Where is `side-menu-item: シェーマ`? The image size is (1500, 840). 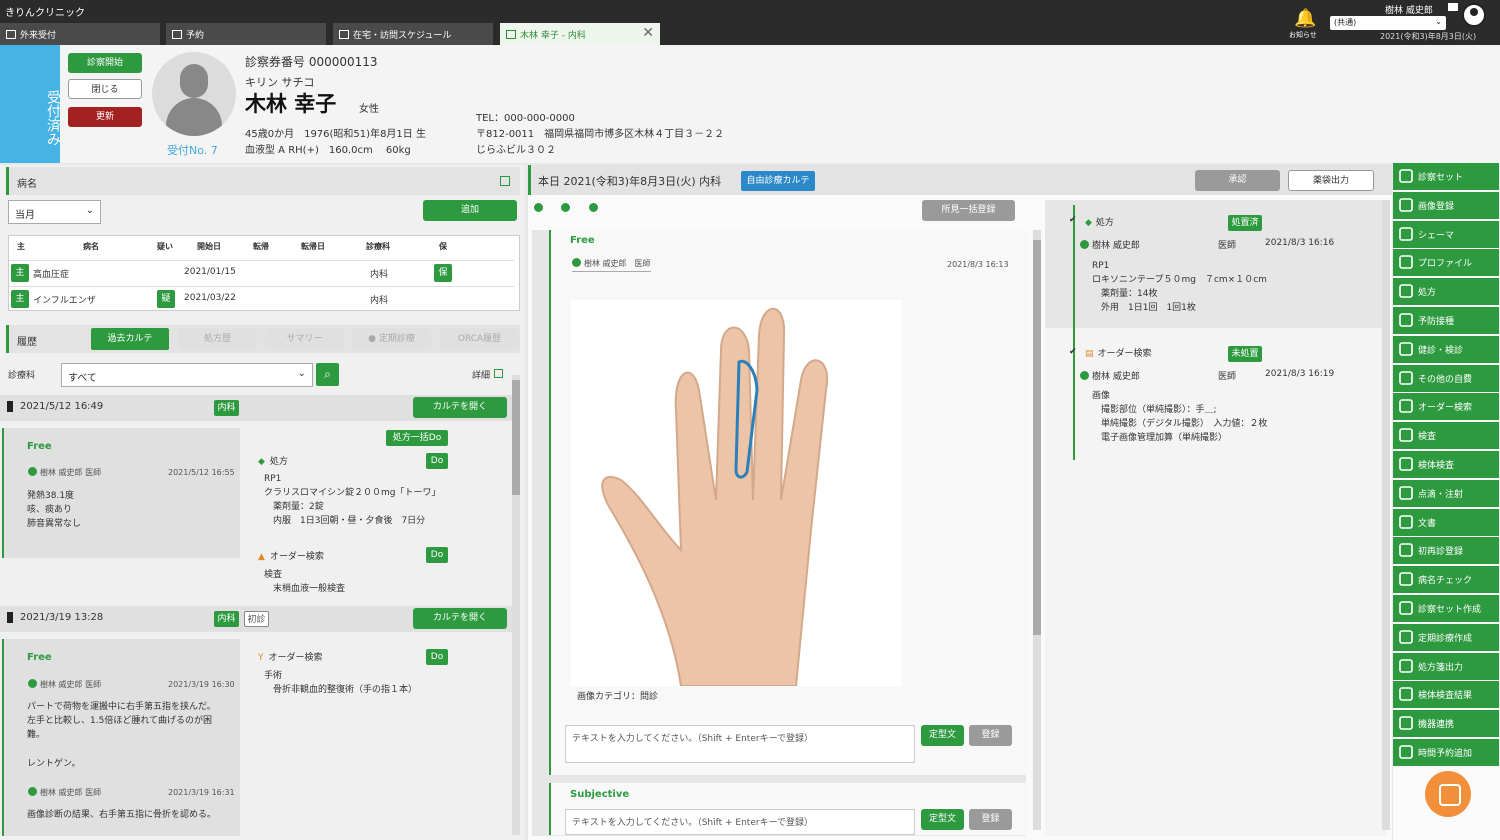 side-menu-item: シェーマ is located at coordinates (1446, 234).